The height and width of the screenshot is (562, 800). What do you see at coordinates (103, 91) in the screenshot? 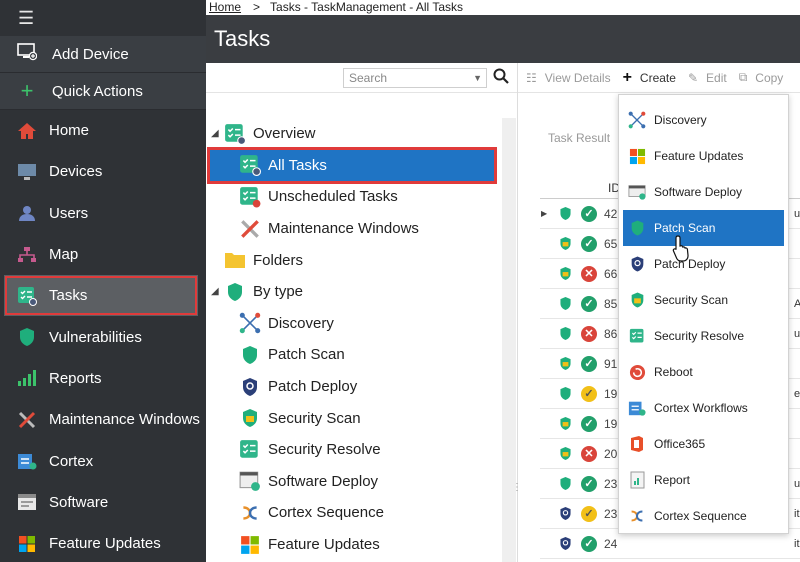
I see `quick-actions-button: + Quick Actions` at bounding box center [103, 91].